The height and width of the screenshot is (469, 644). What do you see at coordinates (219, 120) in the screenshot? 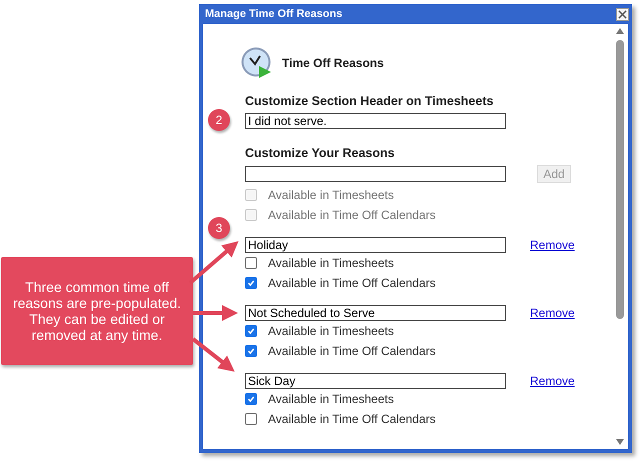
I see `step-badge: 2` at bounding box center [219, 120].